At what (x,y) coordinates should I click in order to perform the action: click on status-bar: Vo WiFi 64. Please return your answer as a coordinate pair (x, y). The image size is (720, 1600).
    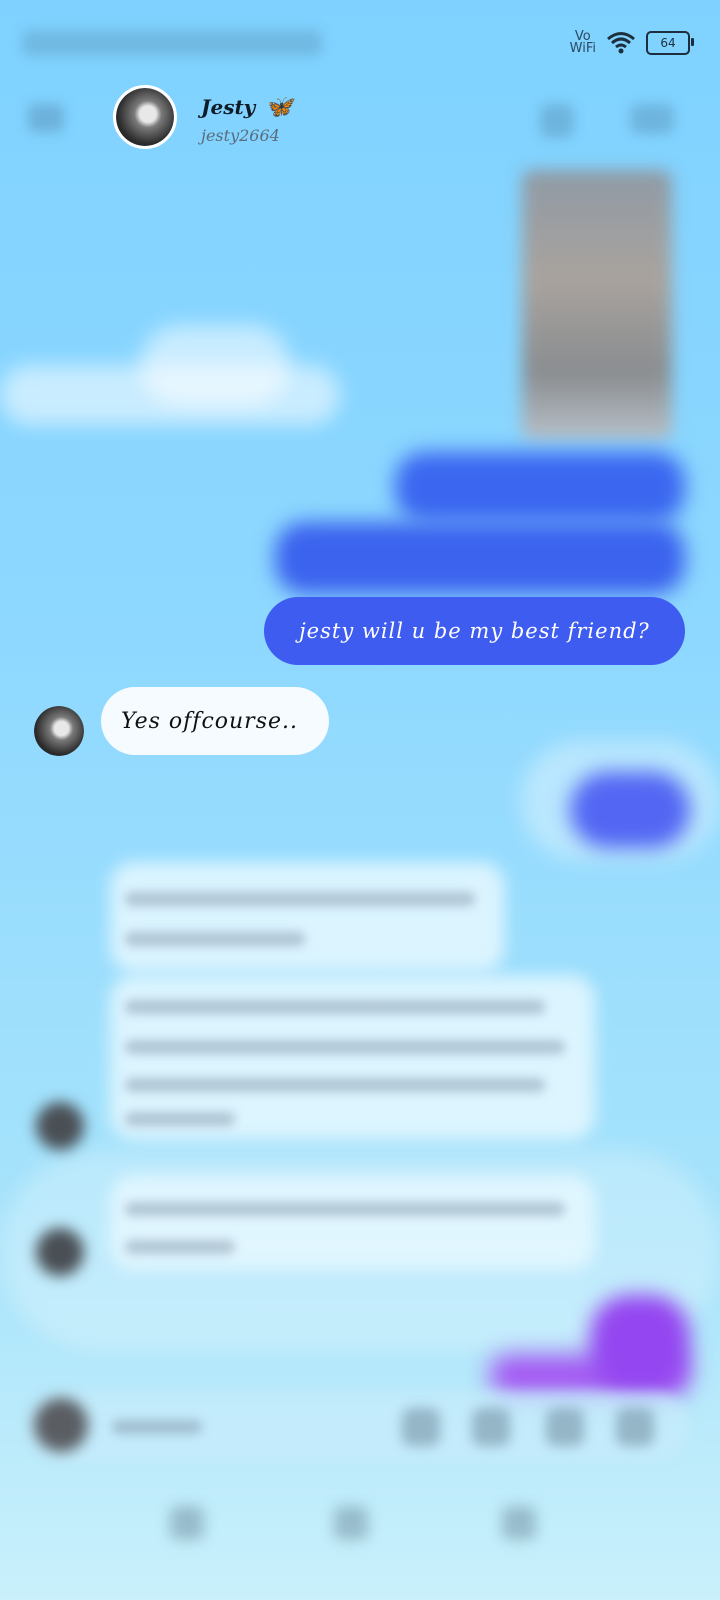
    Looking at the image, I should click on (360, 40).